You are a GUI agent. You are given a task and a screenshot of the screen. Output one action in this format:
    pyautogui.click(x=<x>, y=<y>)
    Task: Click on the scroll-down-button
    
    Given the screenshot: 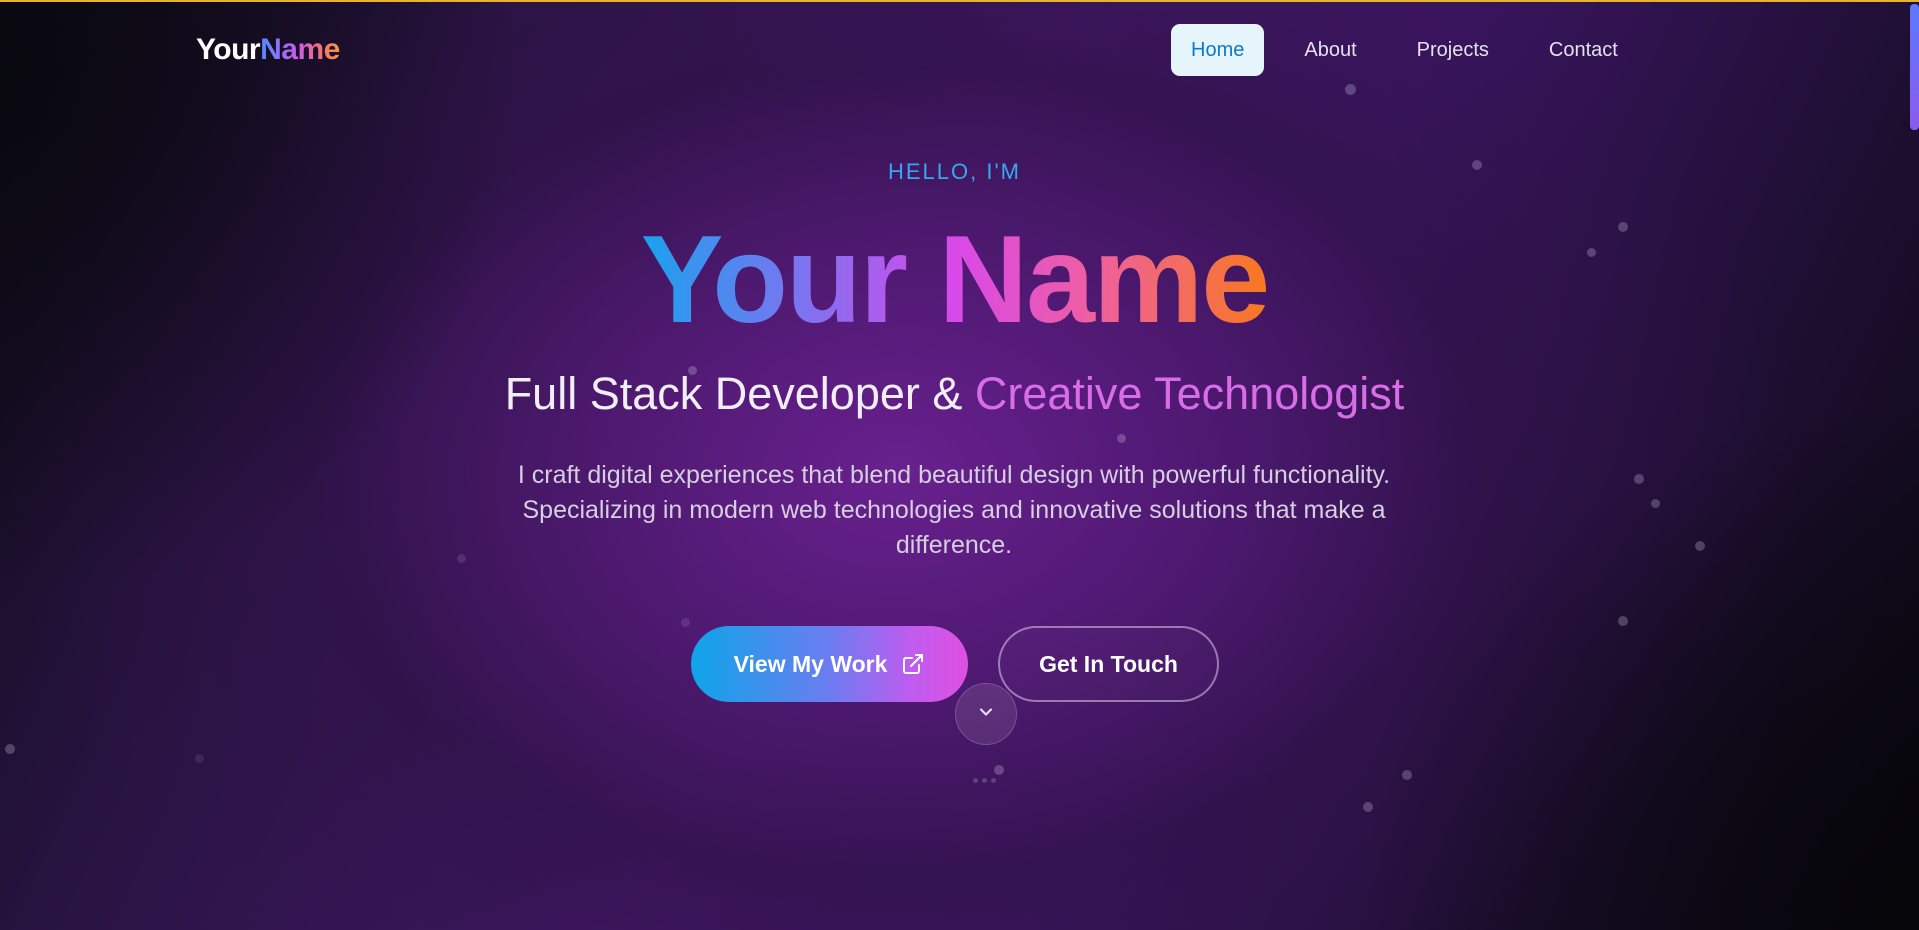 What is the action you would take?
    pyautogui.click(x=986, y=714)
    